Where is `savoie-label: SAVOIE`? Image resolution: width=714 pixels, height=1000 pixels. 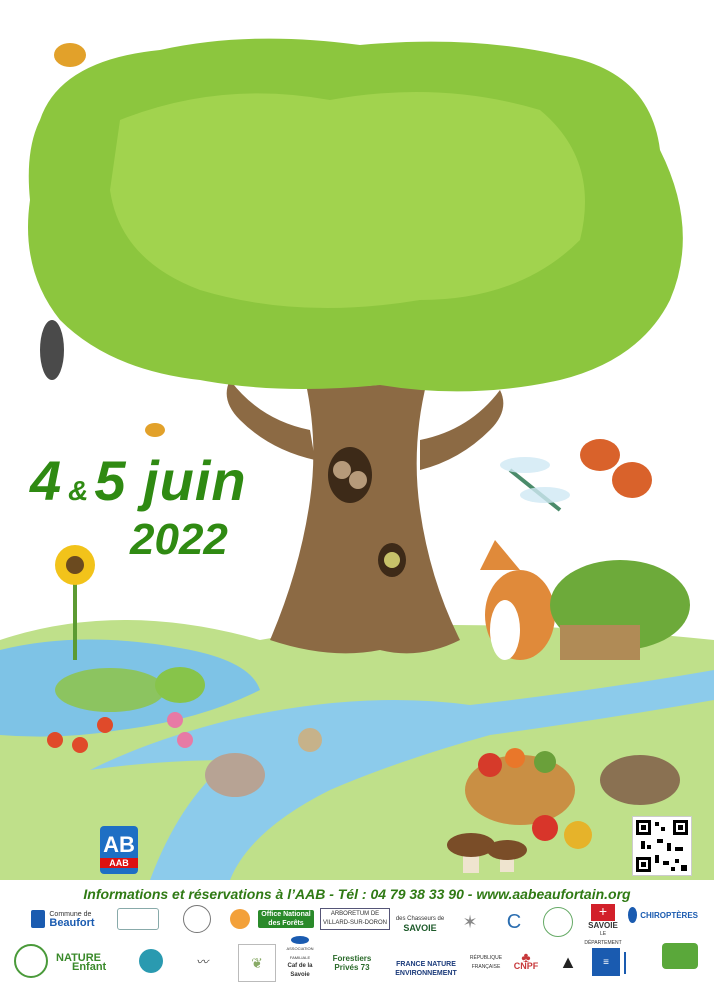 savoie-label: SAVOIE is located at coordinates (603, 925).